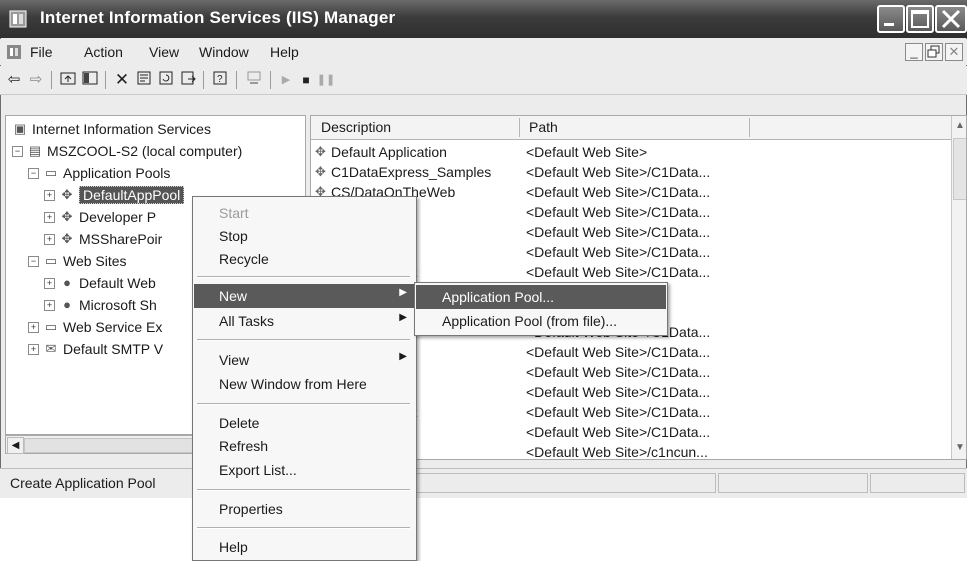 This screenshot has height=561, width=967. Describe the element at coordinates (304, 384) in the screenshot. I see `ctx-new-window: New Window from Here` at that location.